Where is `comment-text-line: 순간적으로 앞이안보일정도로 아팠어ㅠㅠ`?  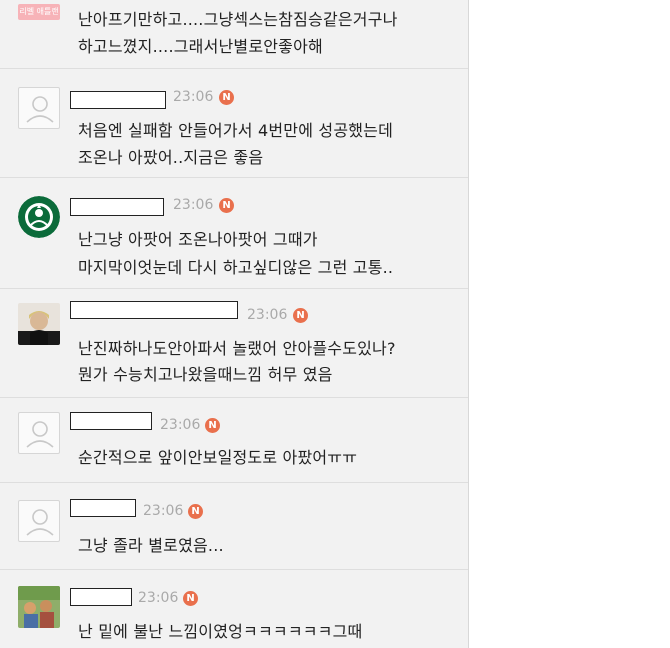
comment-text-line: 순간적으로 앞이안보일정도로 아팠어ㅠㅠ is located at coordinates (218, 457).